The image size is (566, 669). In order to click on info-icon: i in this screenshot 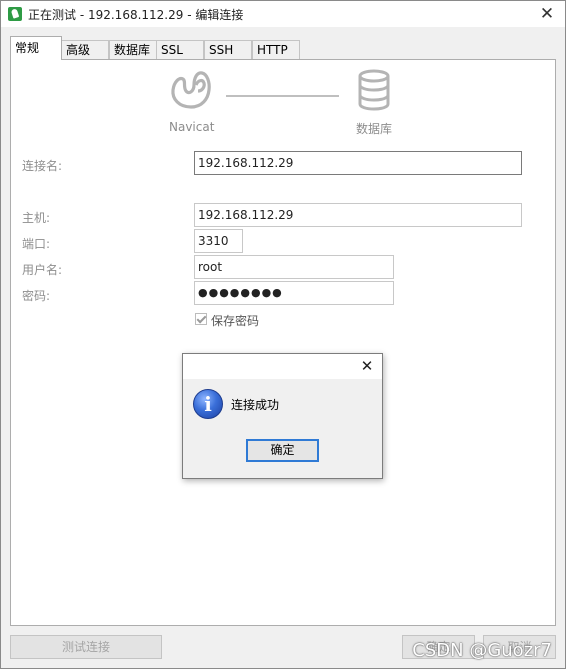, I will do `click(208, 404)`.